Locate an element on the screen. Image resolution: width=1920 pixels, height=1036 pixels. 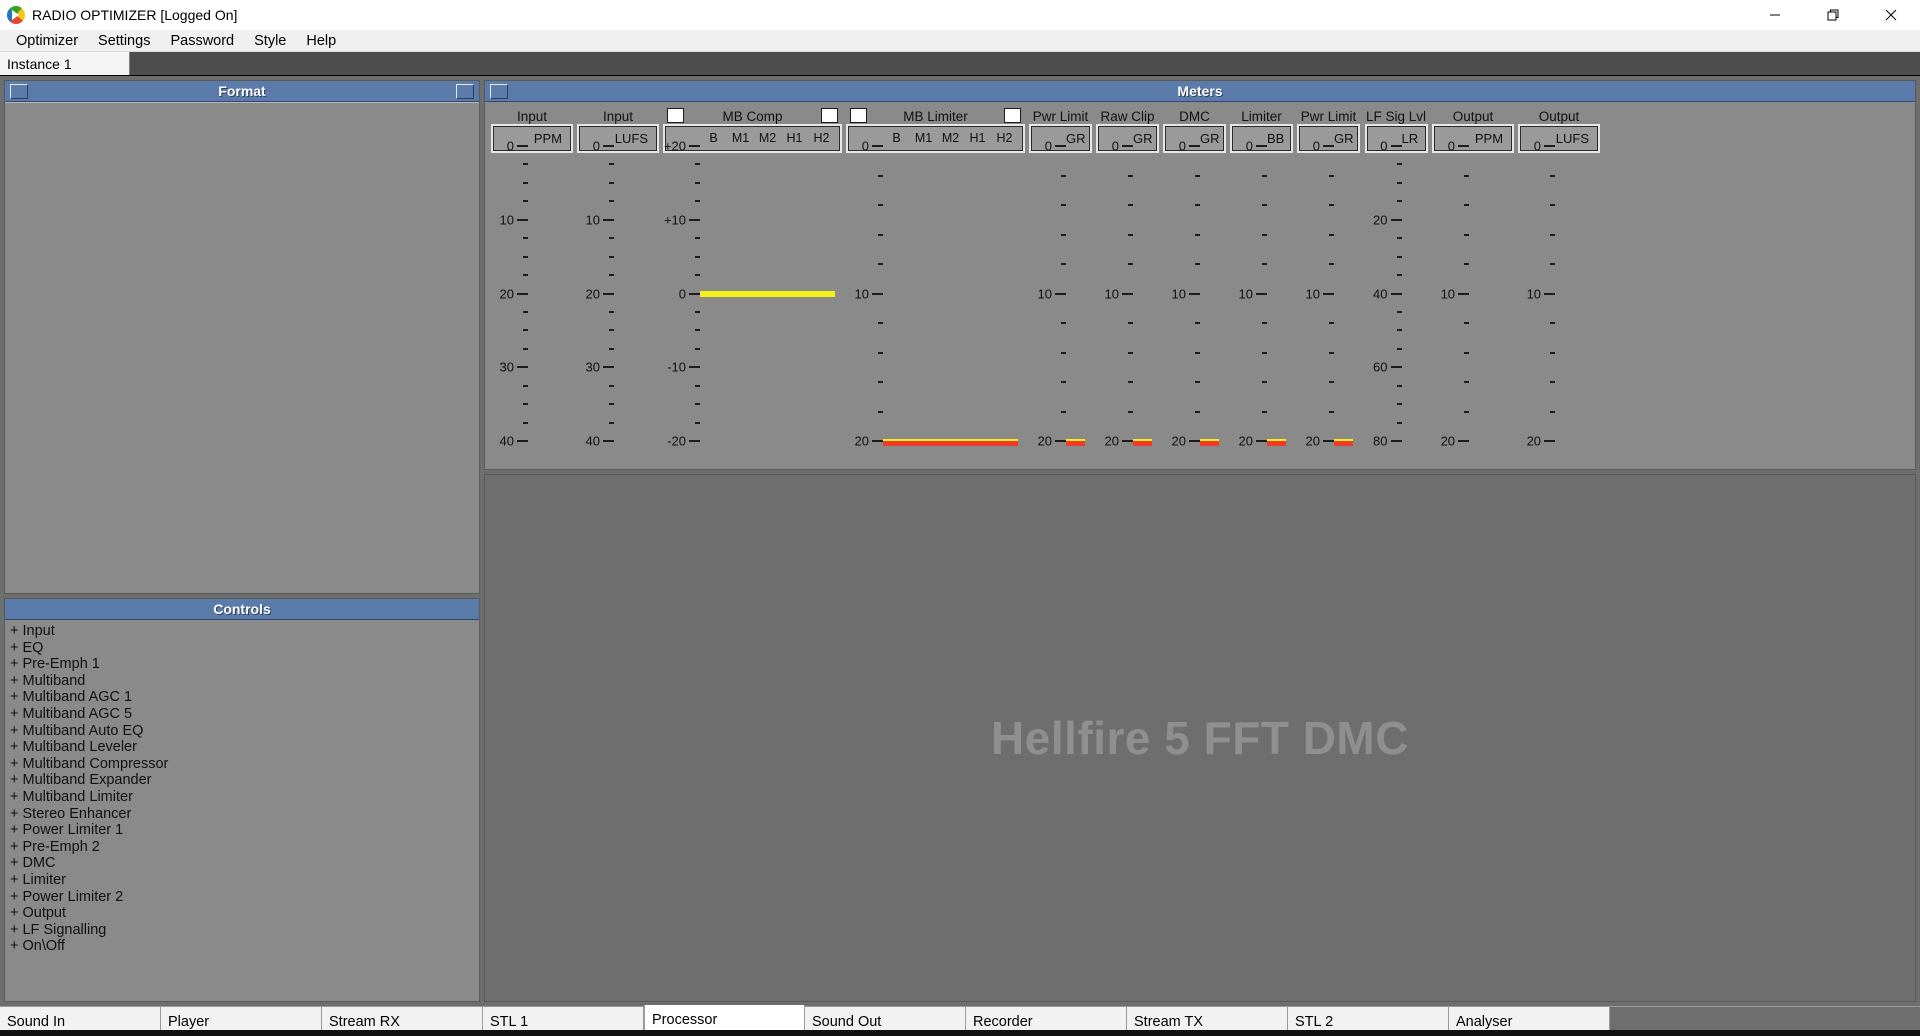
menu-item-style: Style is located at coordinates (270, 41).